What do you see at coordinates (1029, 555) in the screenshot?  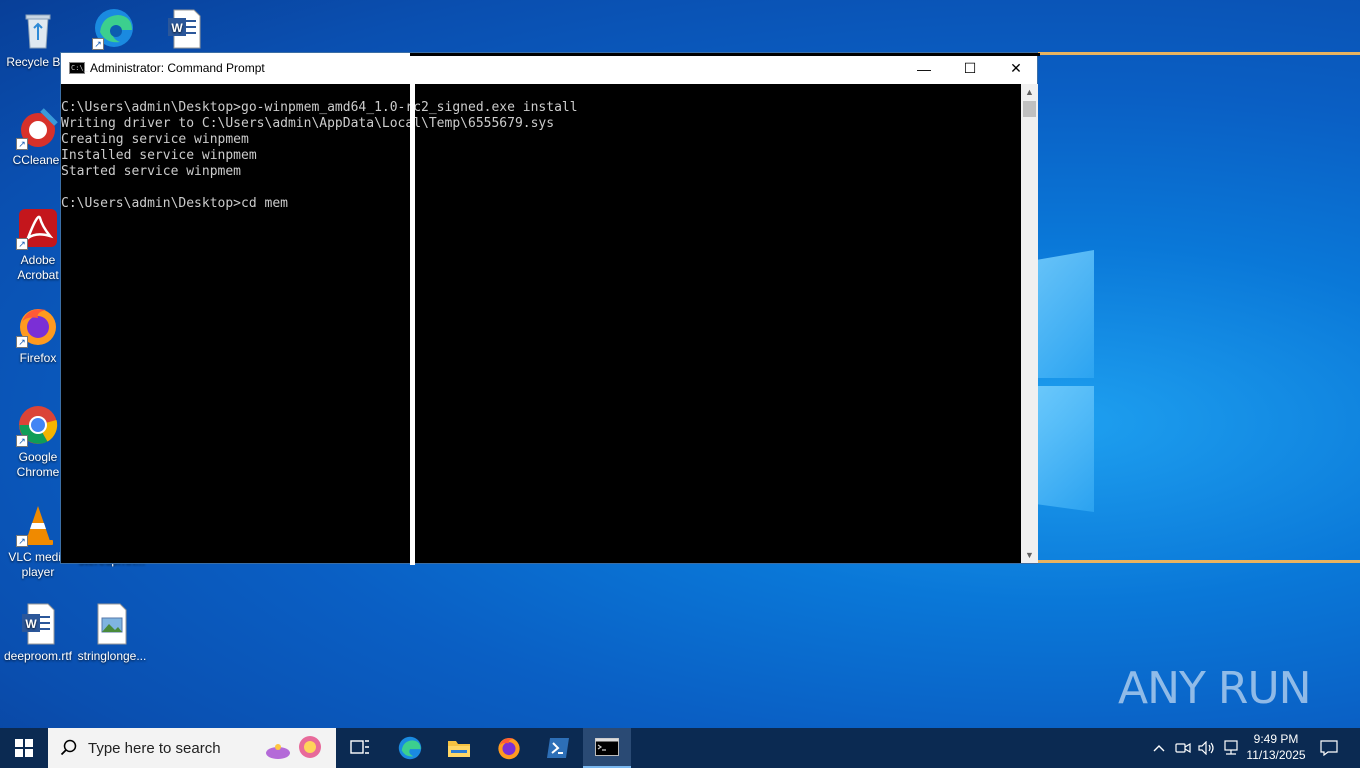 I see `scroll-down-arrow-icon: ▼` at bounding box center [1029, 555].